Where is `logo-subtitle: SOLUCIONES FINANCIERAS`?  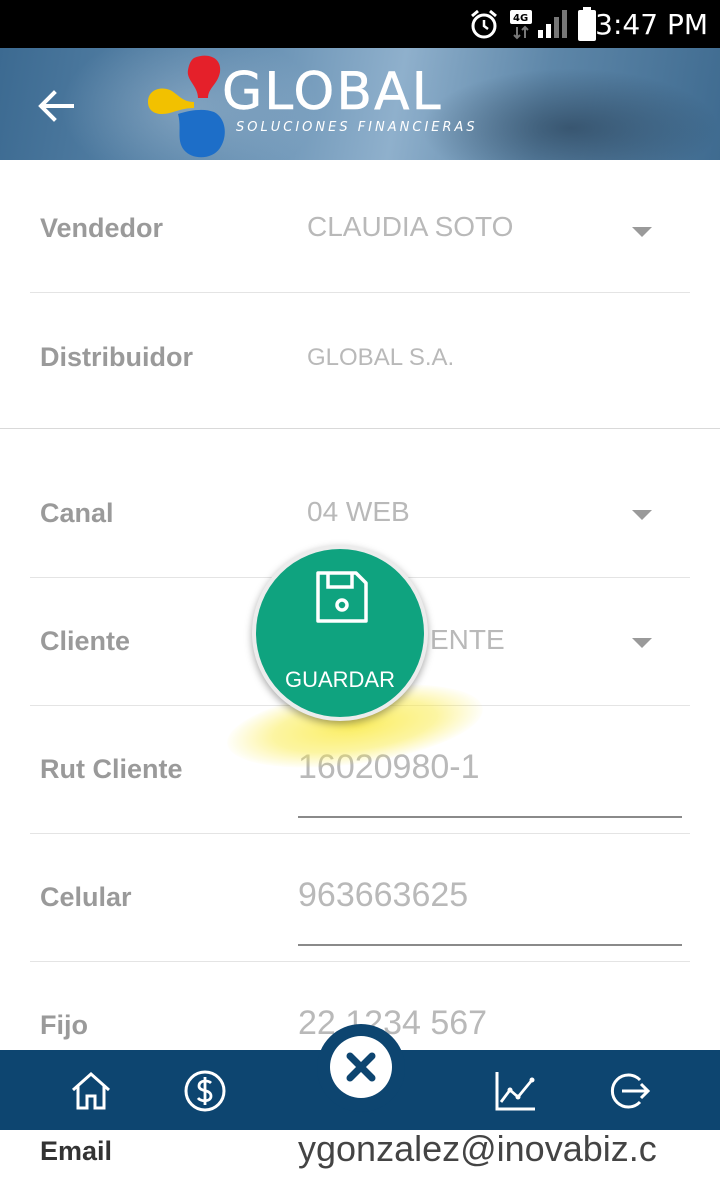 logo-subtitle: SOLUCIONES FINANCIERAS is located at coordinates (357, 127).